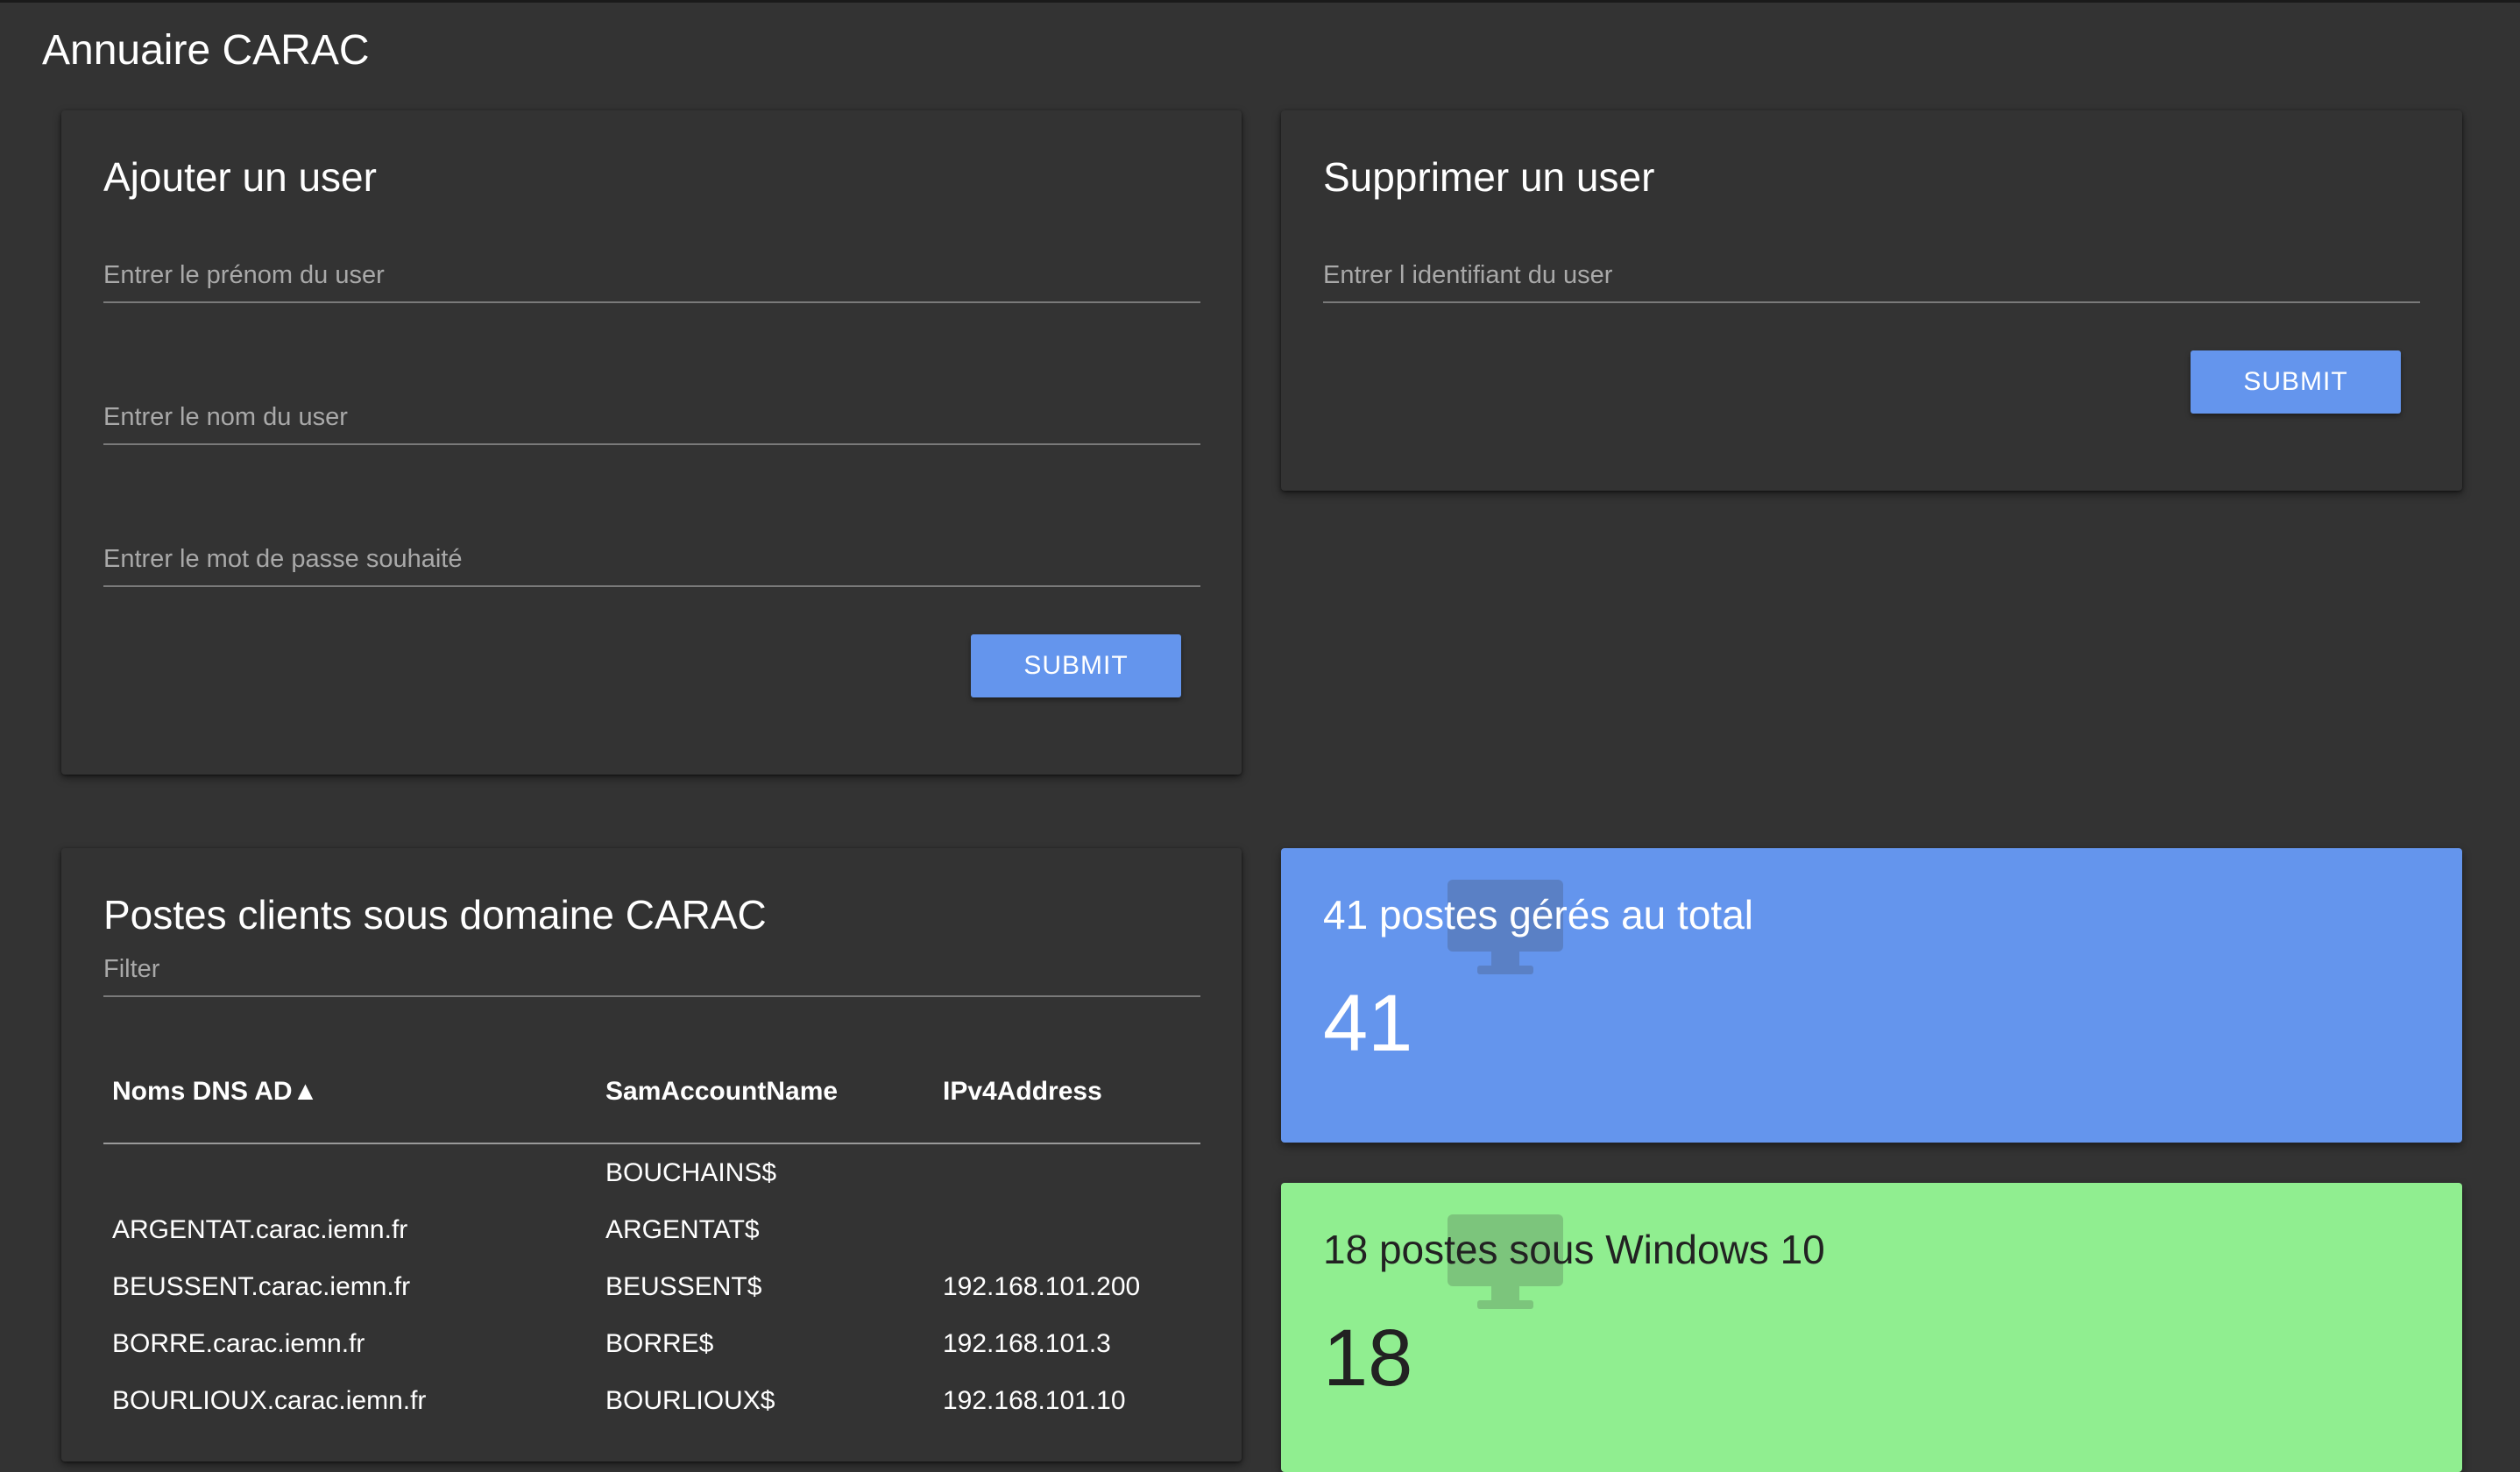 The width and height of the screenshot is (2520, 1472). Describe the element at coordinates (260, 1229) in the screenshot. I see `cell-dns-name: ARGENTAT.carac.iemn.fr` at that location.